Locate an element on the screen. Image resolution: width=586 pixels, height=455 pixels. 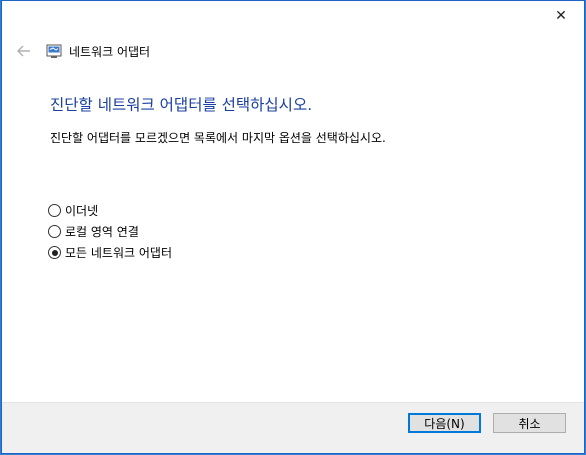
window-title: 네트워크 어댑터 is located at coordinates (110, 52).